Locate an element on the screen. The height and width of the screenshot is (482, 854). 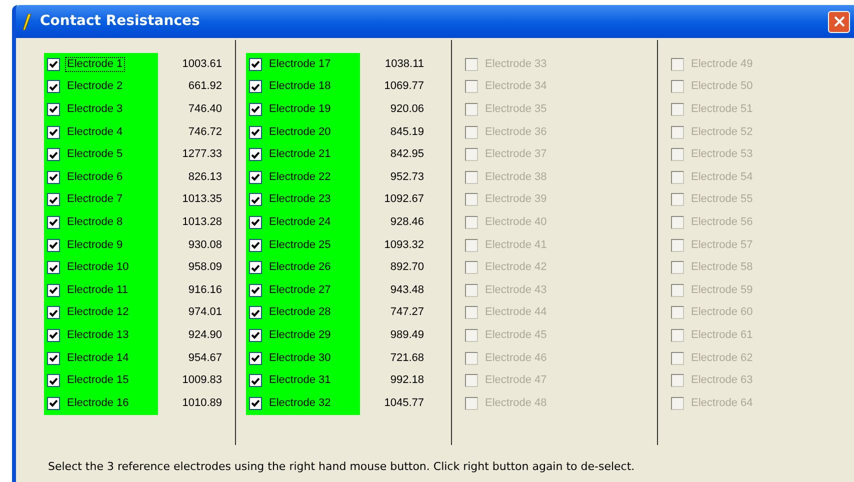
resistance-value: 989.49 is located at coordinates (407, 335).